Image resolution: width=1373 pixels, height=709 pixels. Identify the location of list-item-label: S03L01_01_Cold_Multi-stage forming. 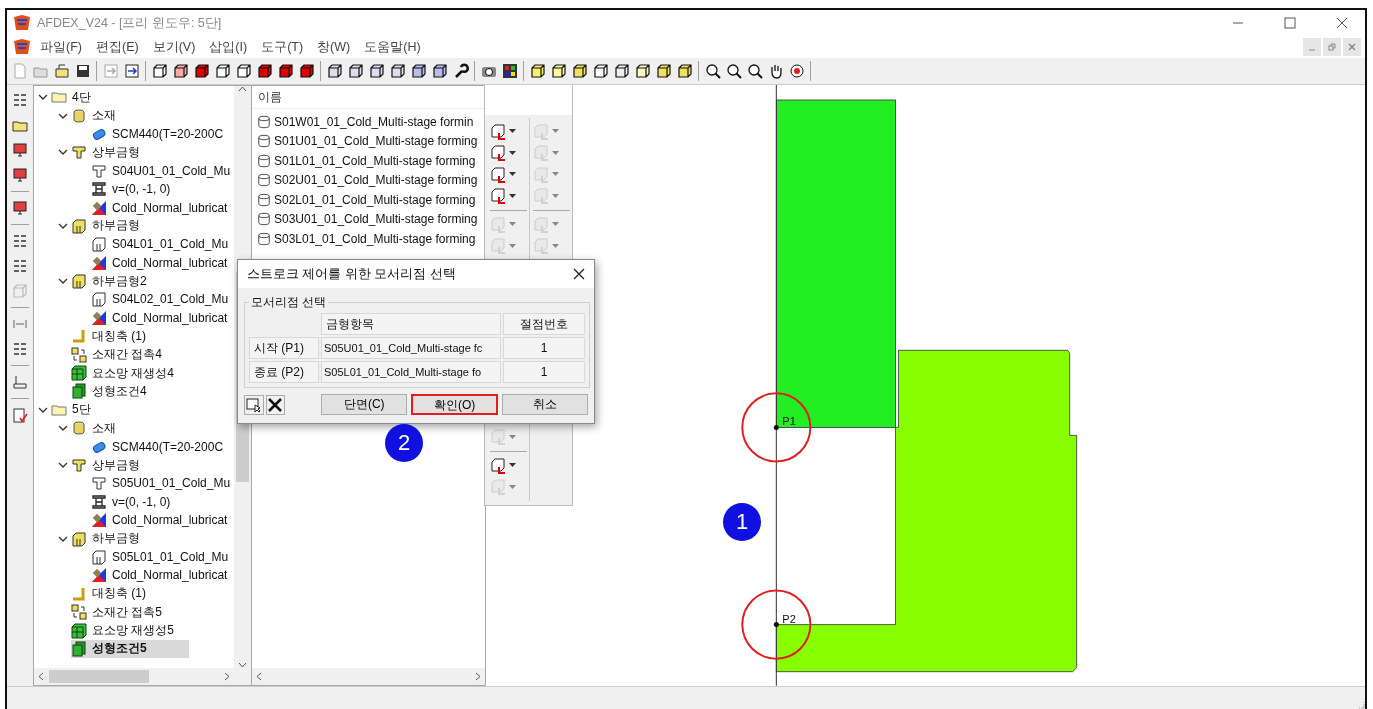
(375, 238).